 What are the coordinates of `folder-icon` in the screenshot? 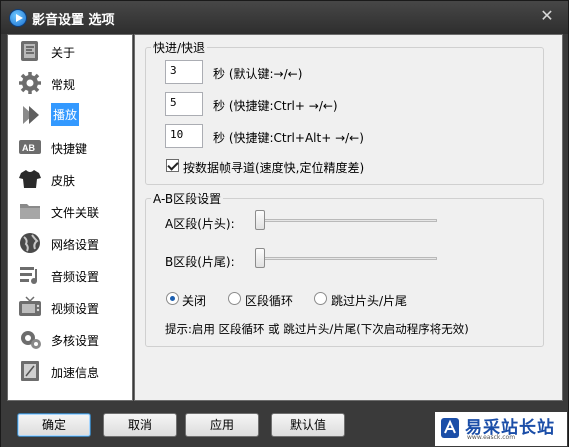 It's located at (30, 211).